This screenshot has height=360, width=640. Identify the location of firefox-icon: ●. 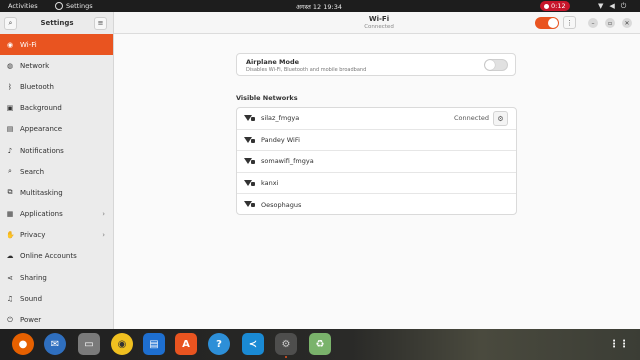
(23, 344).